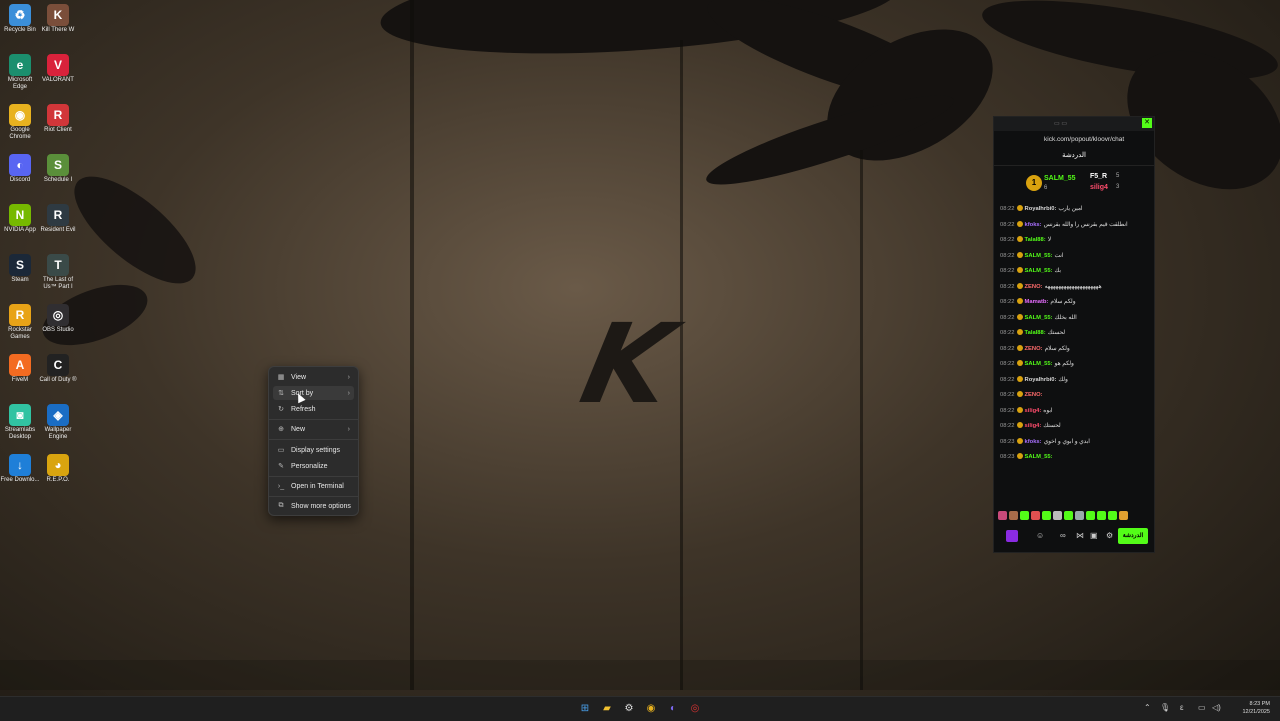 The image size is (1280, 721). Describe the element at coordinates (1099, 187) in the screenshot. I see `gifter-name: silig4` at that location.